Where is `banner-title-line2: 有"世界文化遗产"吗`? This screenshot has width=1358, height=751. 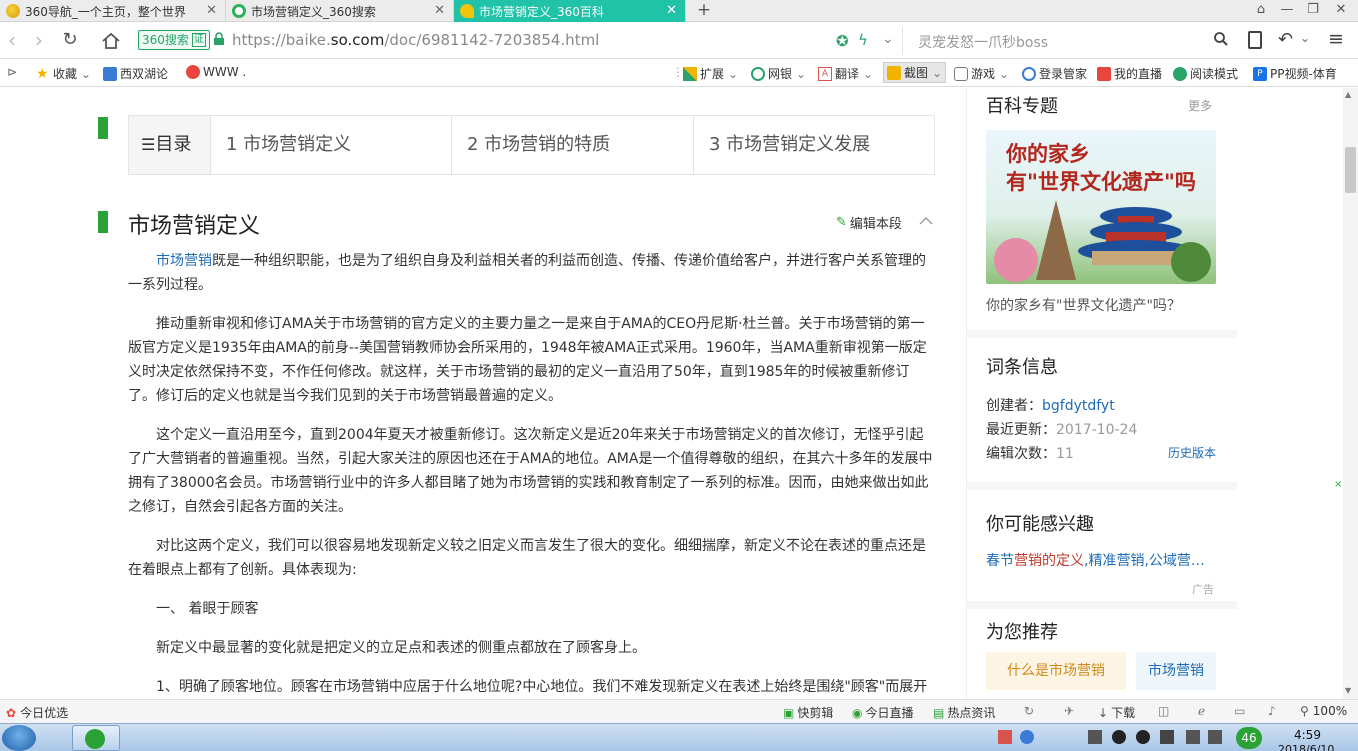 banner-title-line2: 有"世界文化遗产"吗 is located at coordinates (1101, 182).